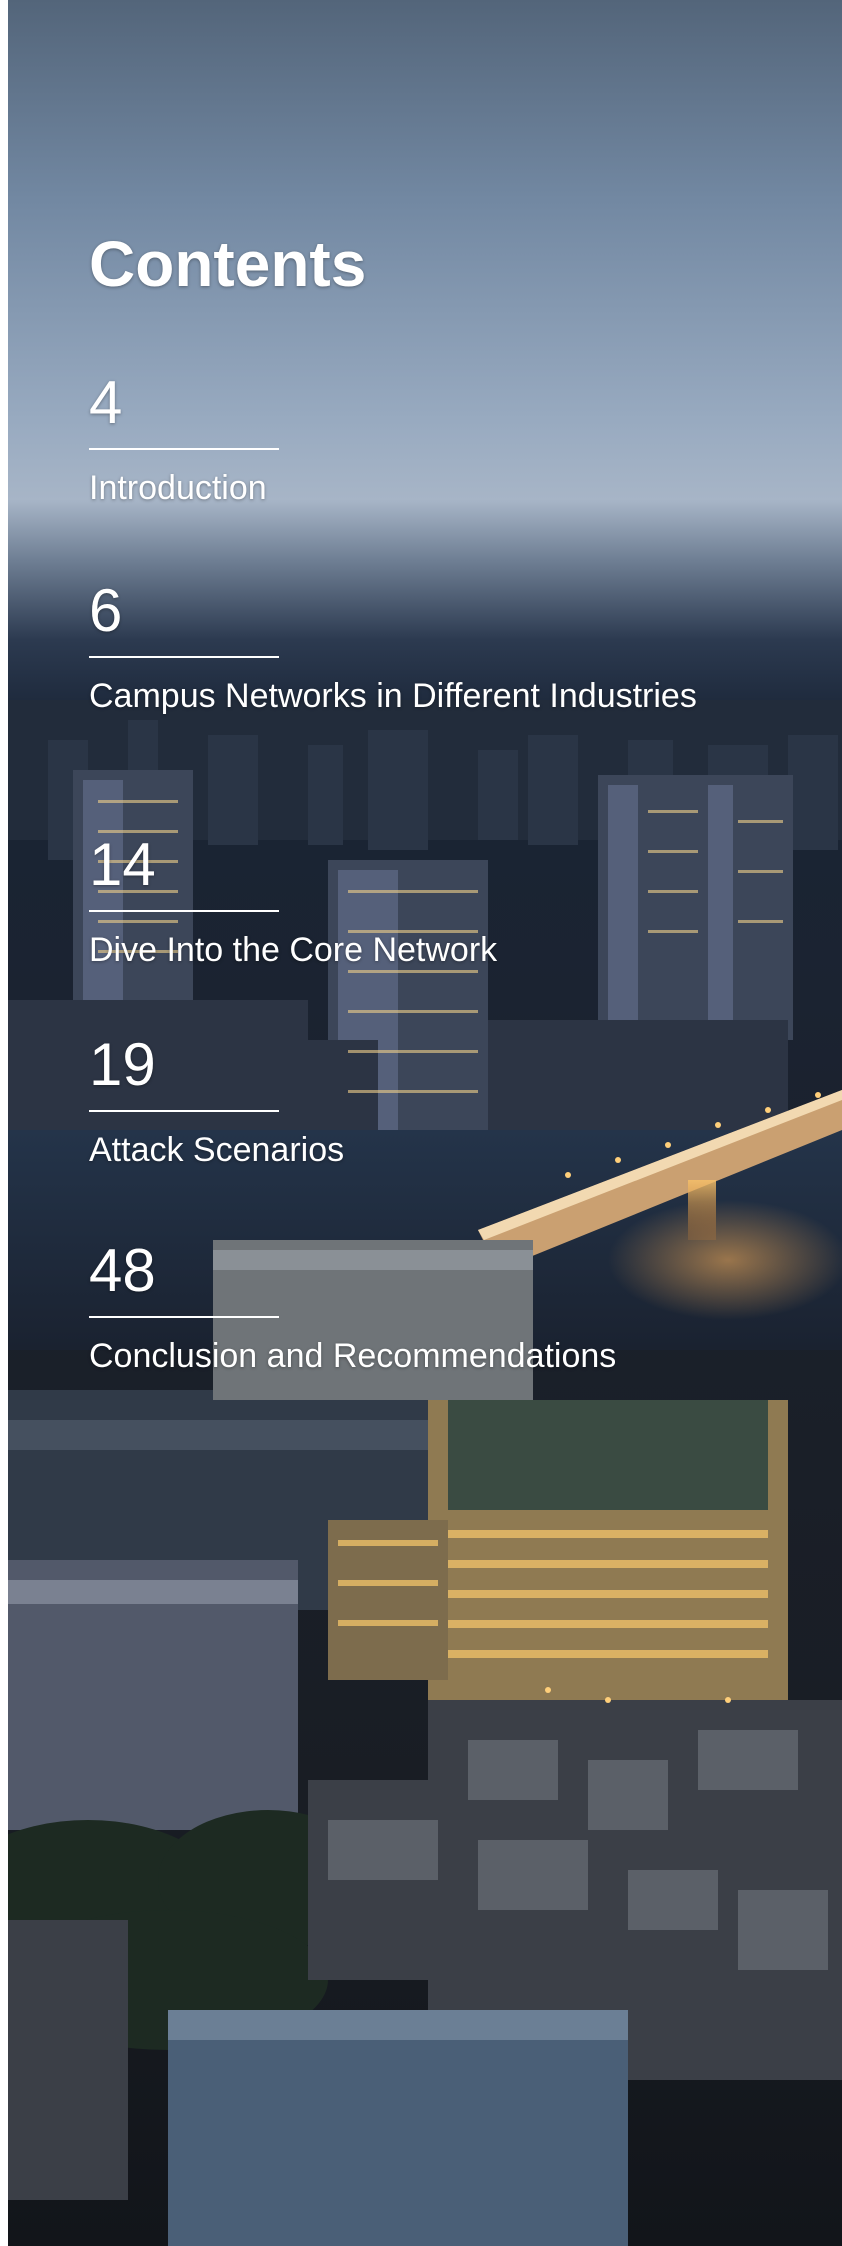  Describe the element at coordinates (409, 903) in the screenshot. I see `toc-entry-core-network: 14 Dive Into the Core Network` at that location.